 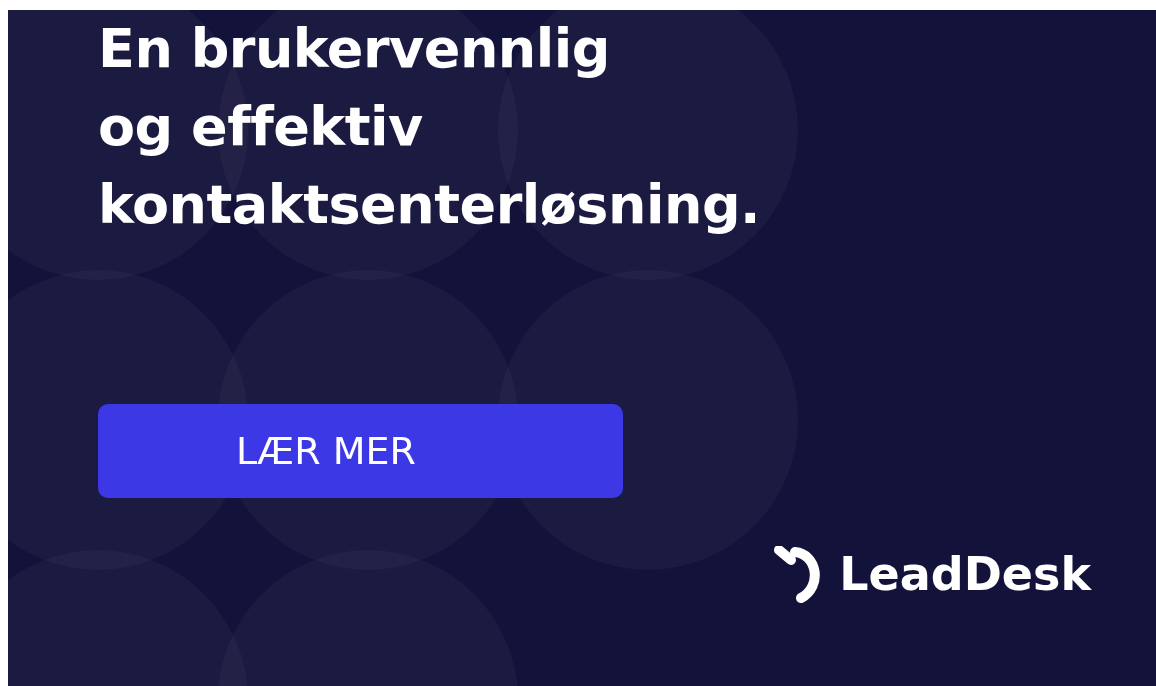 I want to click on headline-line: En brukervennlig, so click(x=354, y=49).